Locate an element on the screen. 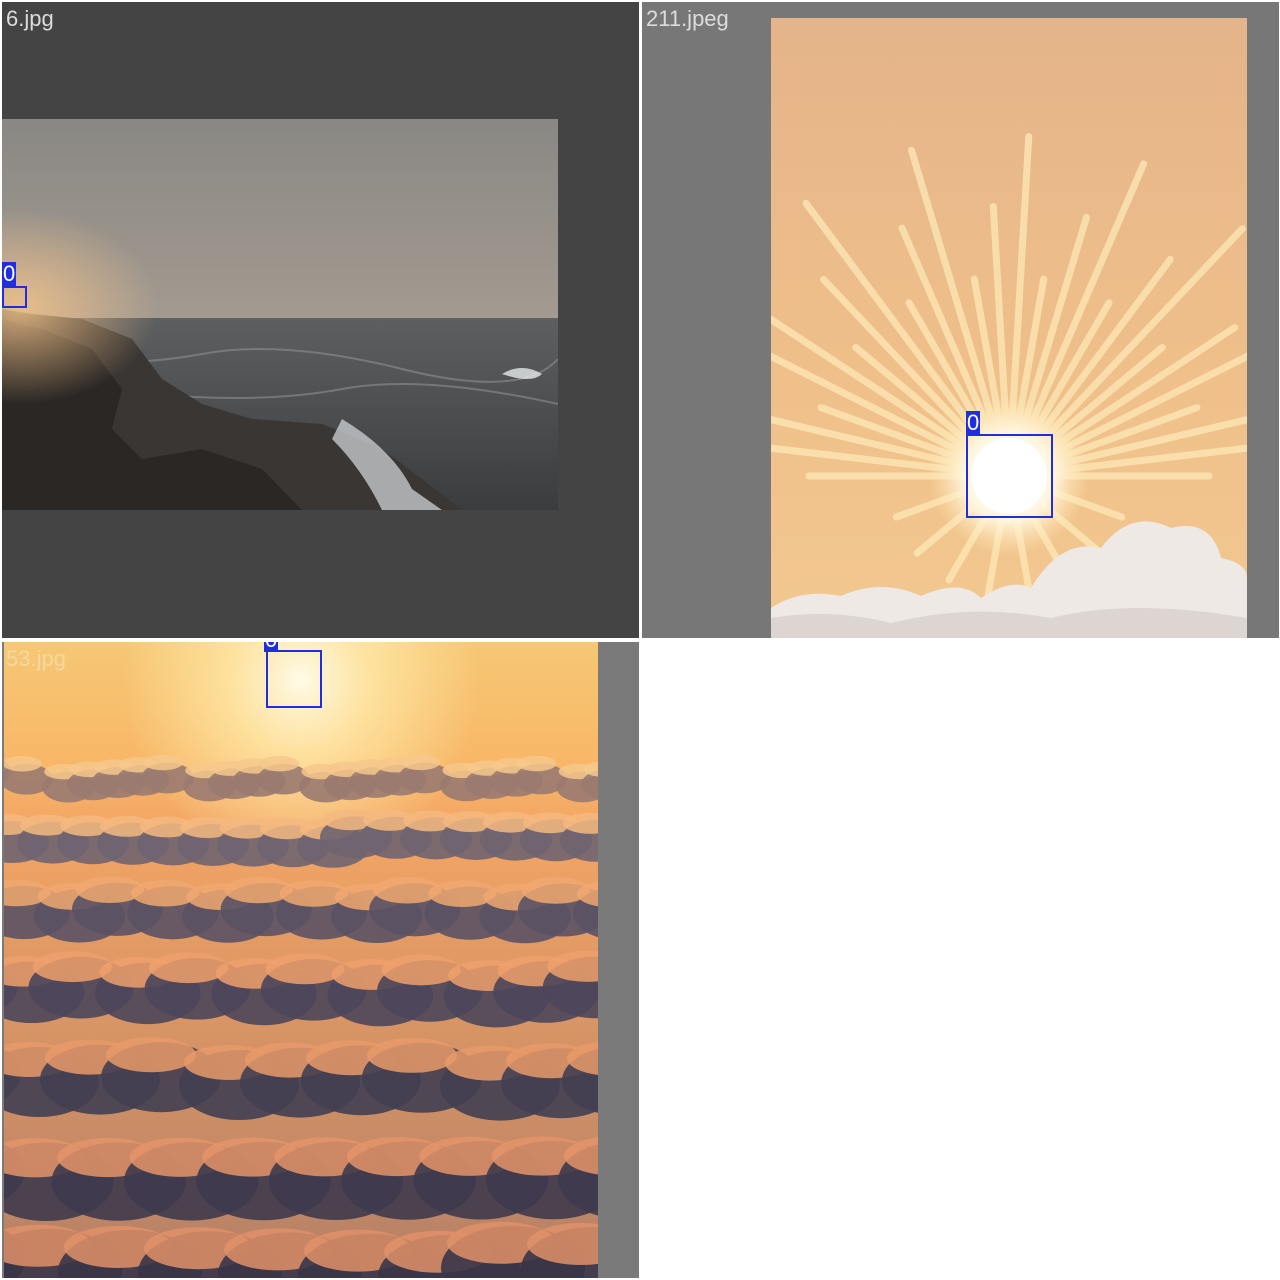 The height and width of the screenshot is (1280, 1280). tile-filename-label: 53.jpg is located at coordinates (36, 658).